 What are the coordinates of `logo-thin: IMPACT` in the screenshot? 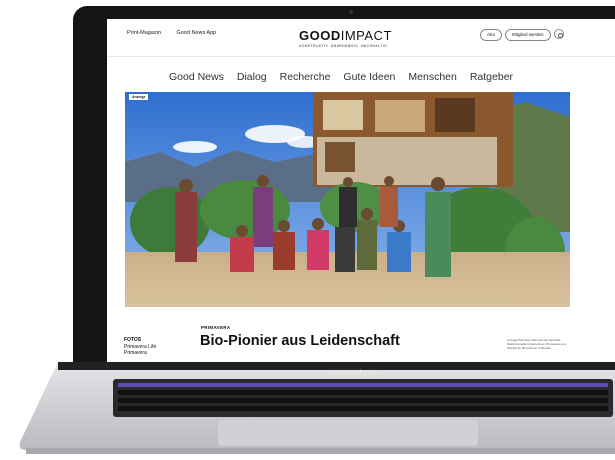 It's located at (366, 35).